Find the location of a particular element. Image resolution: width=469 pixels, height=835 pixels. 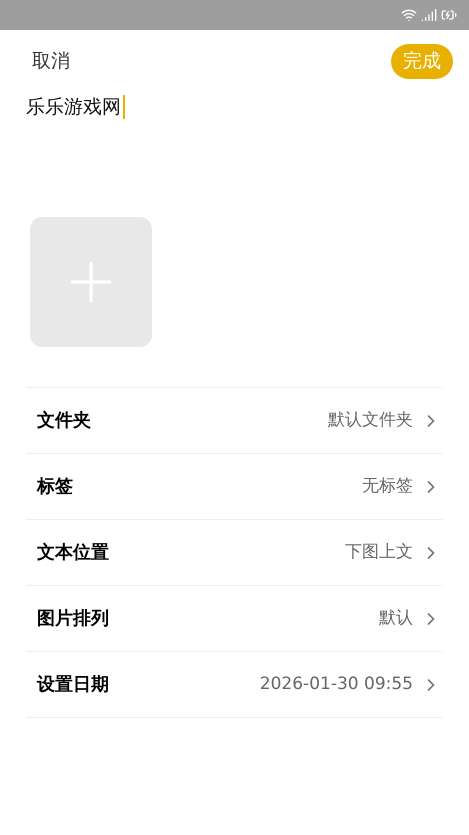

setting-value: 无标签 is located at coordinates (387, 486).